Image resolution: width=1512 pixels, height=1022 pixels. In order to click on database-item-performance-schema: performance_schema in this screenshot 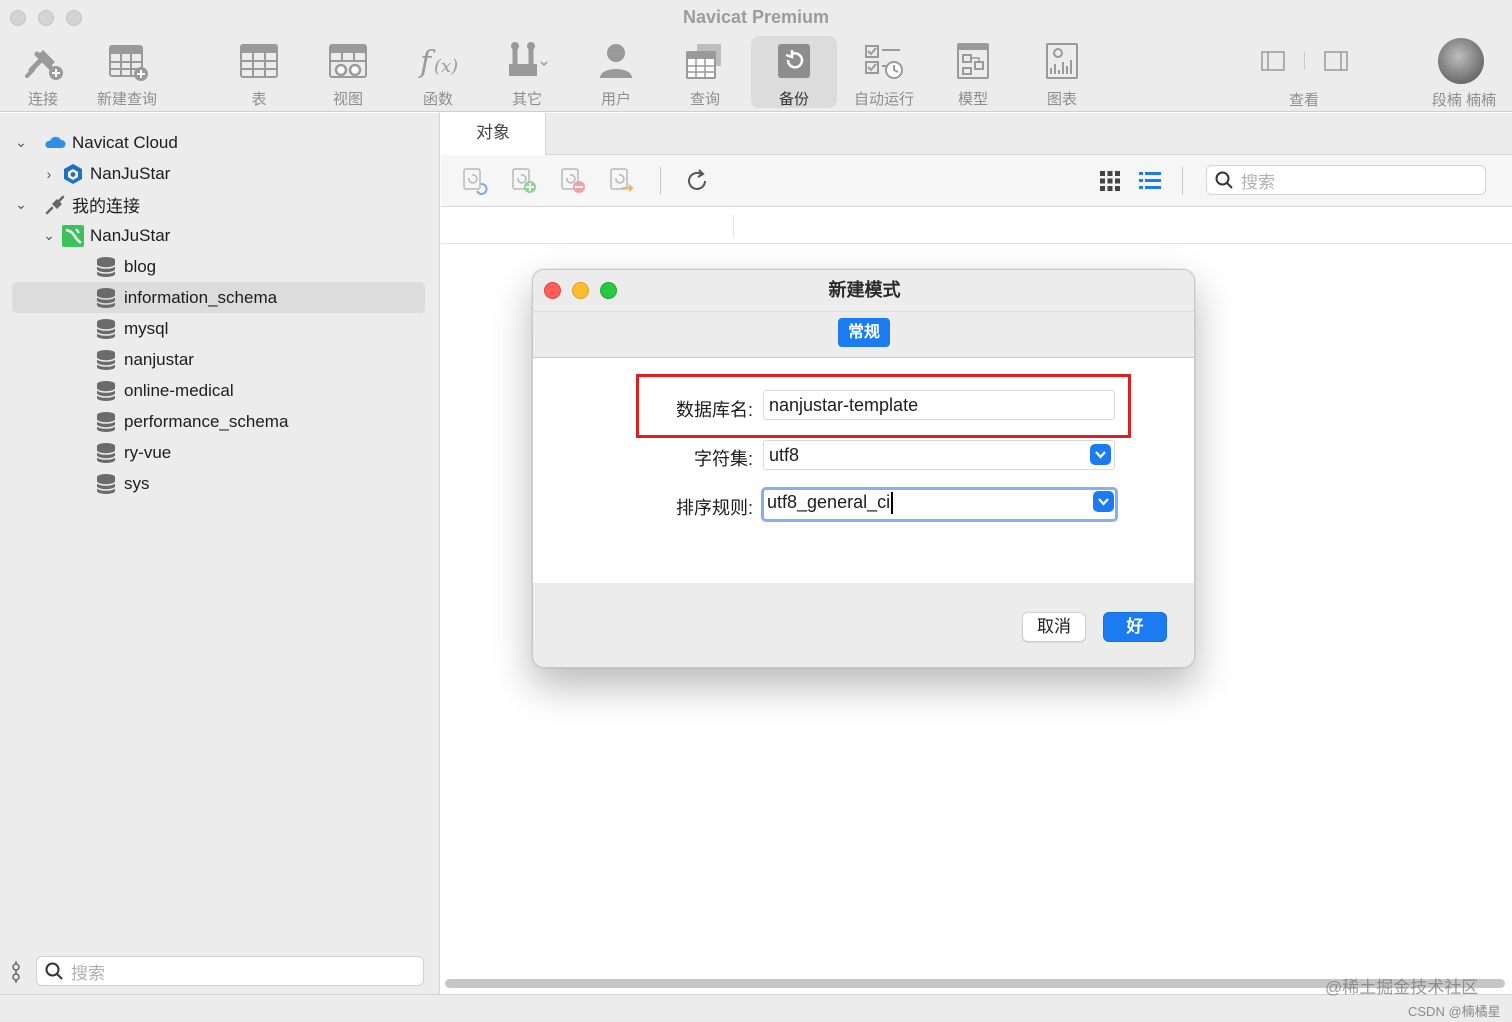, I will do `click(218, 421)`.